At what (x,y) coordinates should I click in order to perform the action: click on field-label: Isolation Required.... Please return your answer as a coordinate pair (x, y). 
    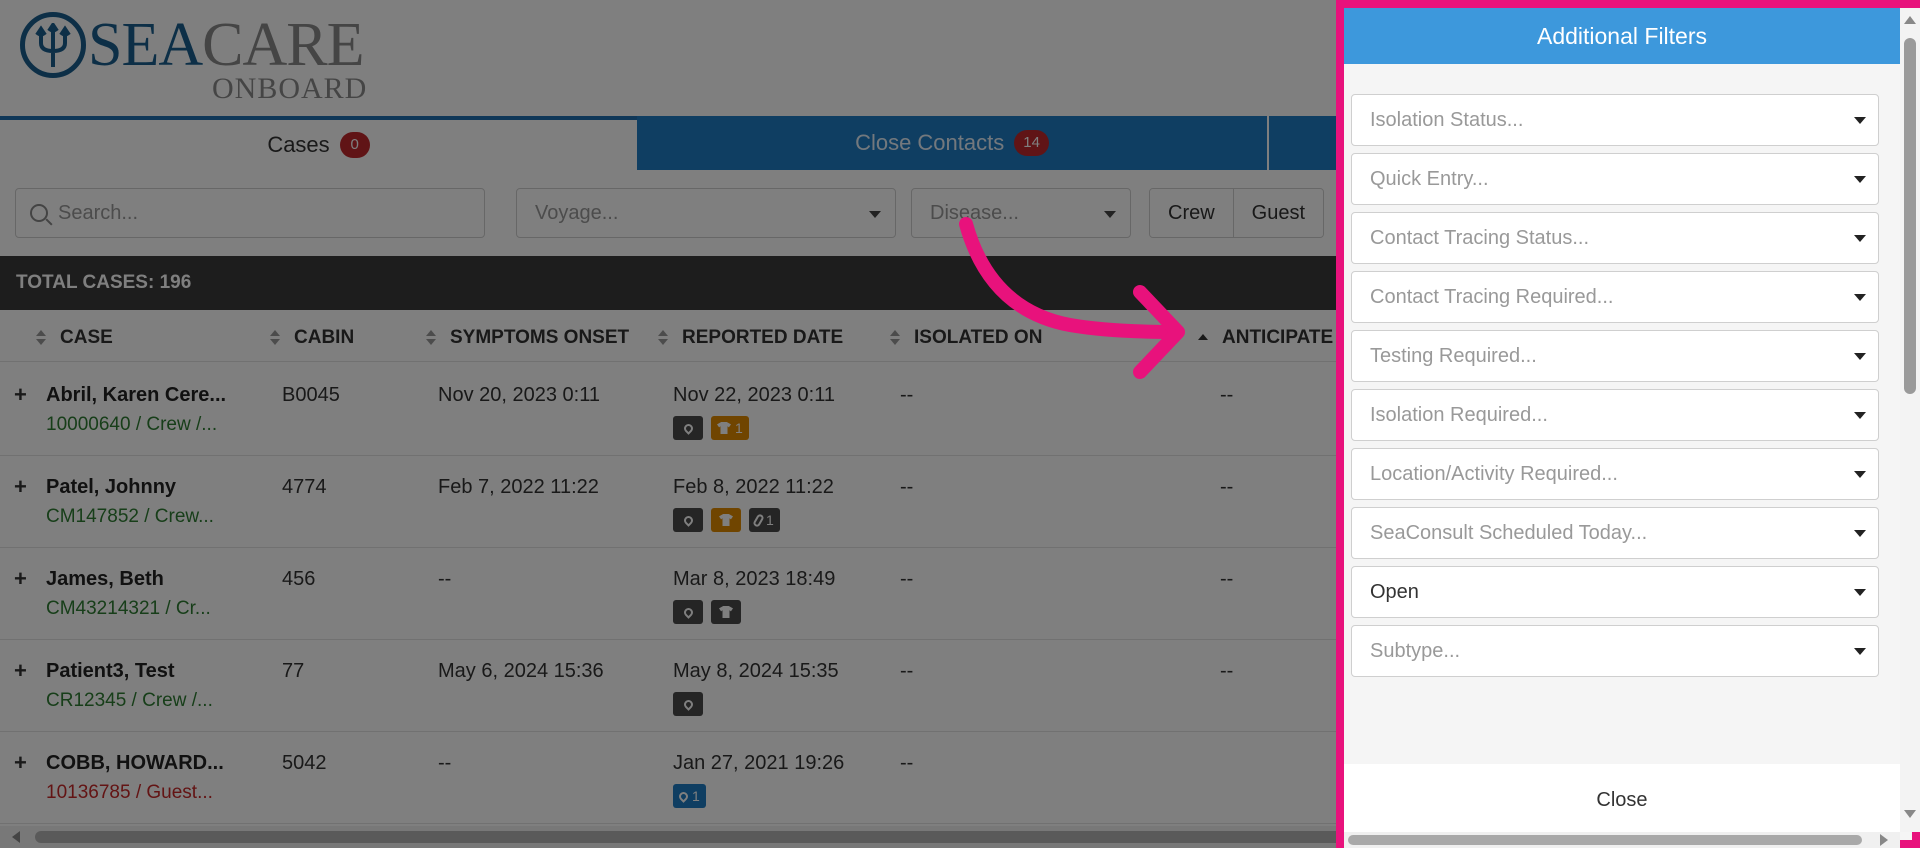
    Looking at the image, I should click on (1459, 414).